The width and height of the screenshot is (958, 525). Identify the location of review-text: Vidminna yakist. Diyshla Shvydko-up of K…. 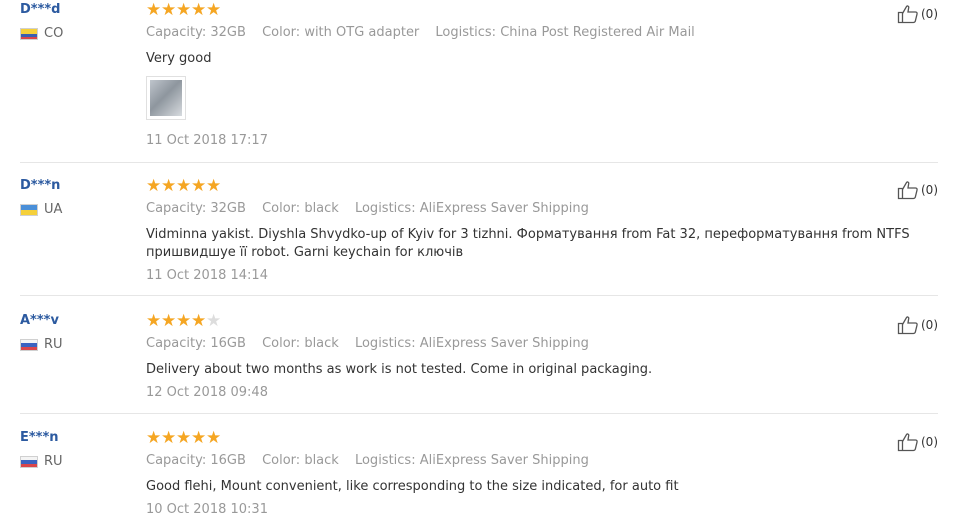
(528, 243).